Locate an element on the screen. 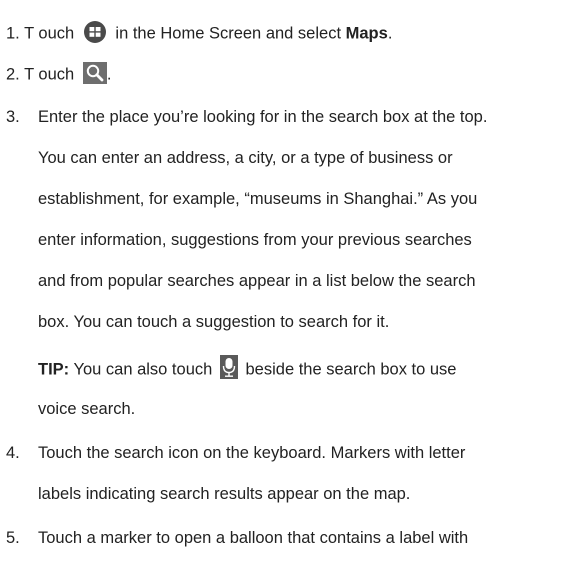 The height and width of the screenshot is (574, 584). step-2-number: 2. is located at coordinates (13, 74).